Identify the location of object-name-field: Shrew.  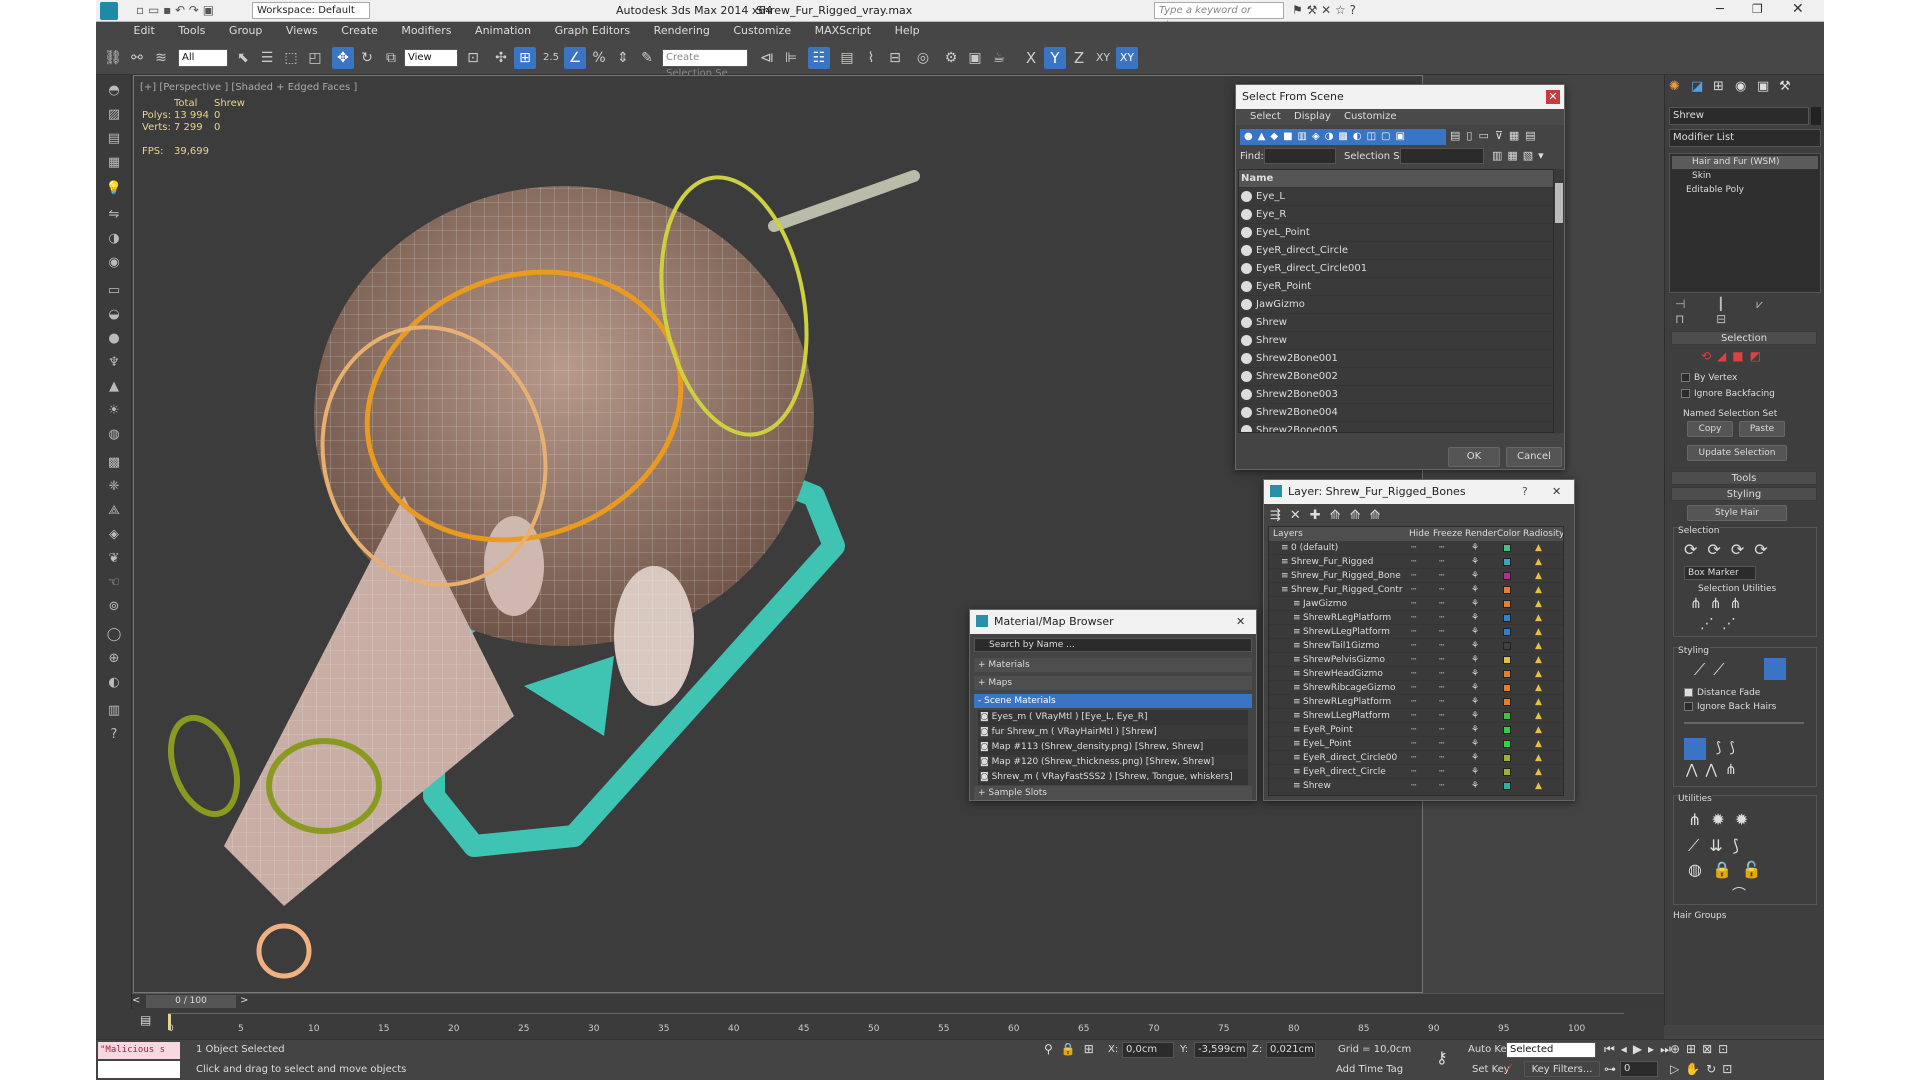
(1739, 116).